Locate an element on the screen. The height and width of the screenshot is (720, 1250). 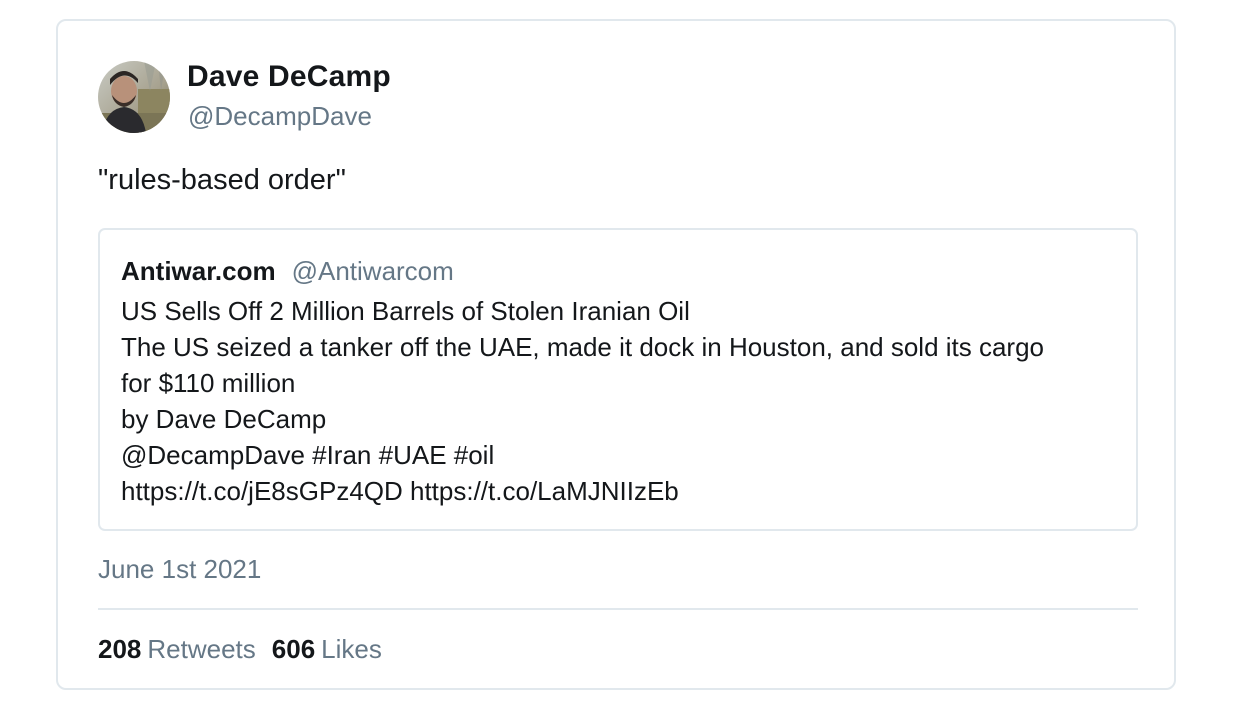
tweet-date: June 1st 2021 is located at coordinates (179, 569).